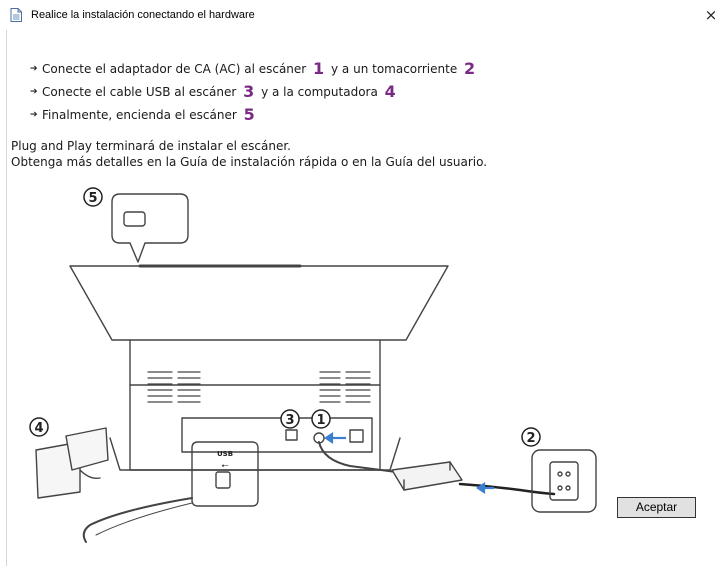 Image resolution: width=722 pixels, height=566 pixels. I want to click on vents-left, so click(174, 387).